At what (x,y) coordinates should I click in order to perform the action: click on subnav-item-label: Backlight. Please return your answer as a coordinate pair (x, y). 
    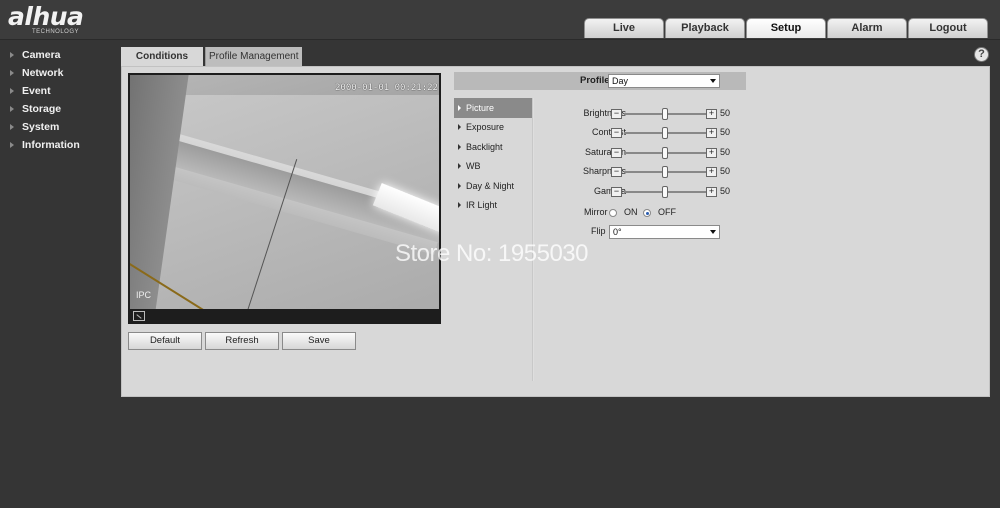
    Looking at the image, I should click on (484, 146).